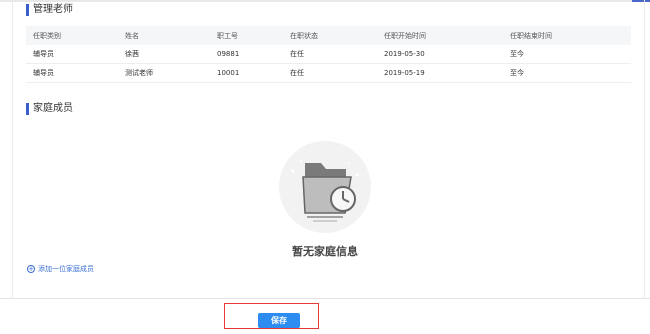  Describe the element at coordinates (405, 35) in the screenshot. I see `column-header-start-date: 任职开始时间` at that location.